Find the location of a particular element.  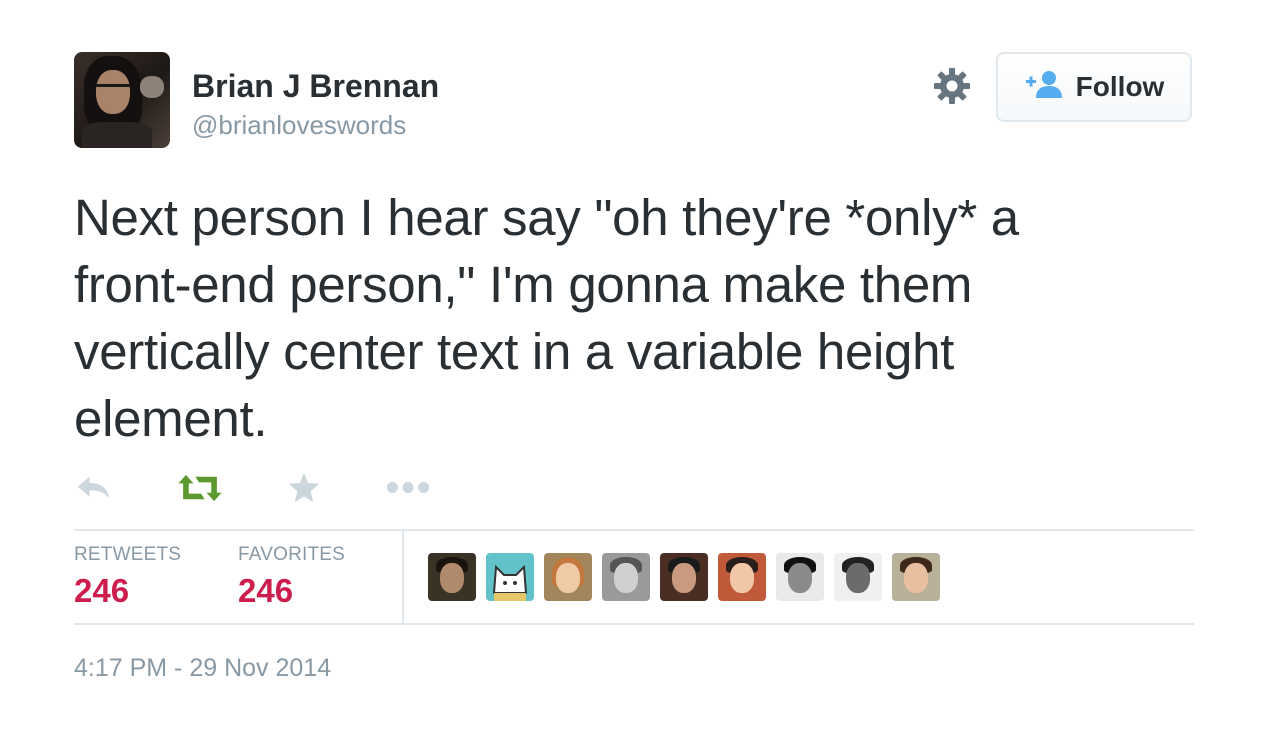

avatar-cat is located at coordinates (152, 87).